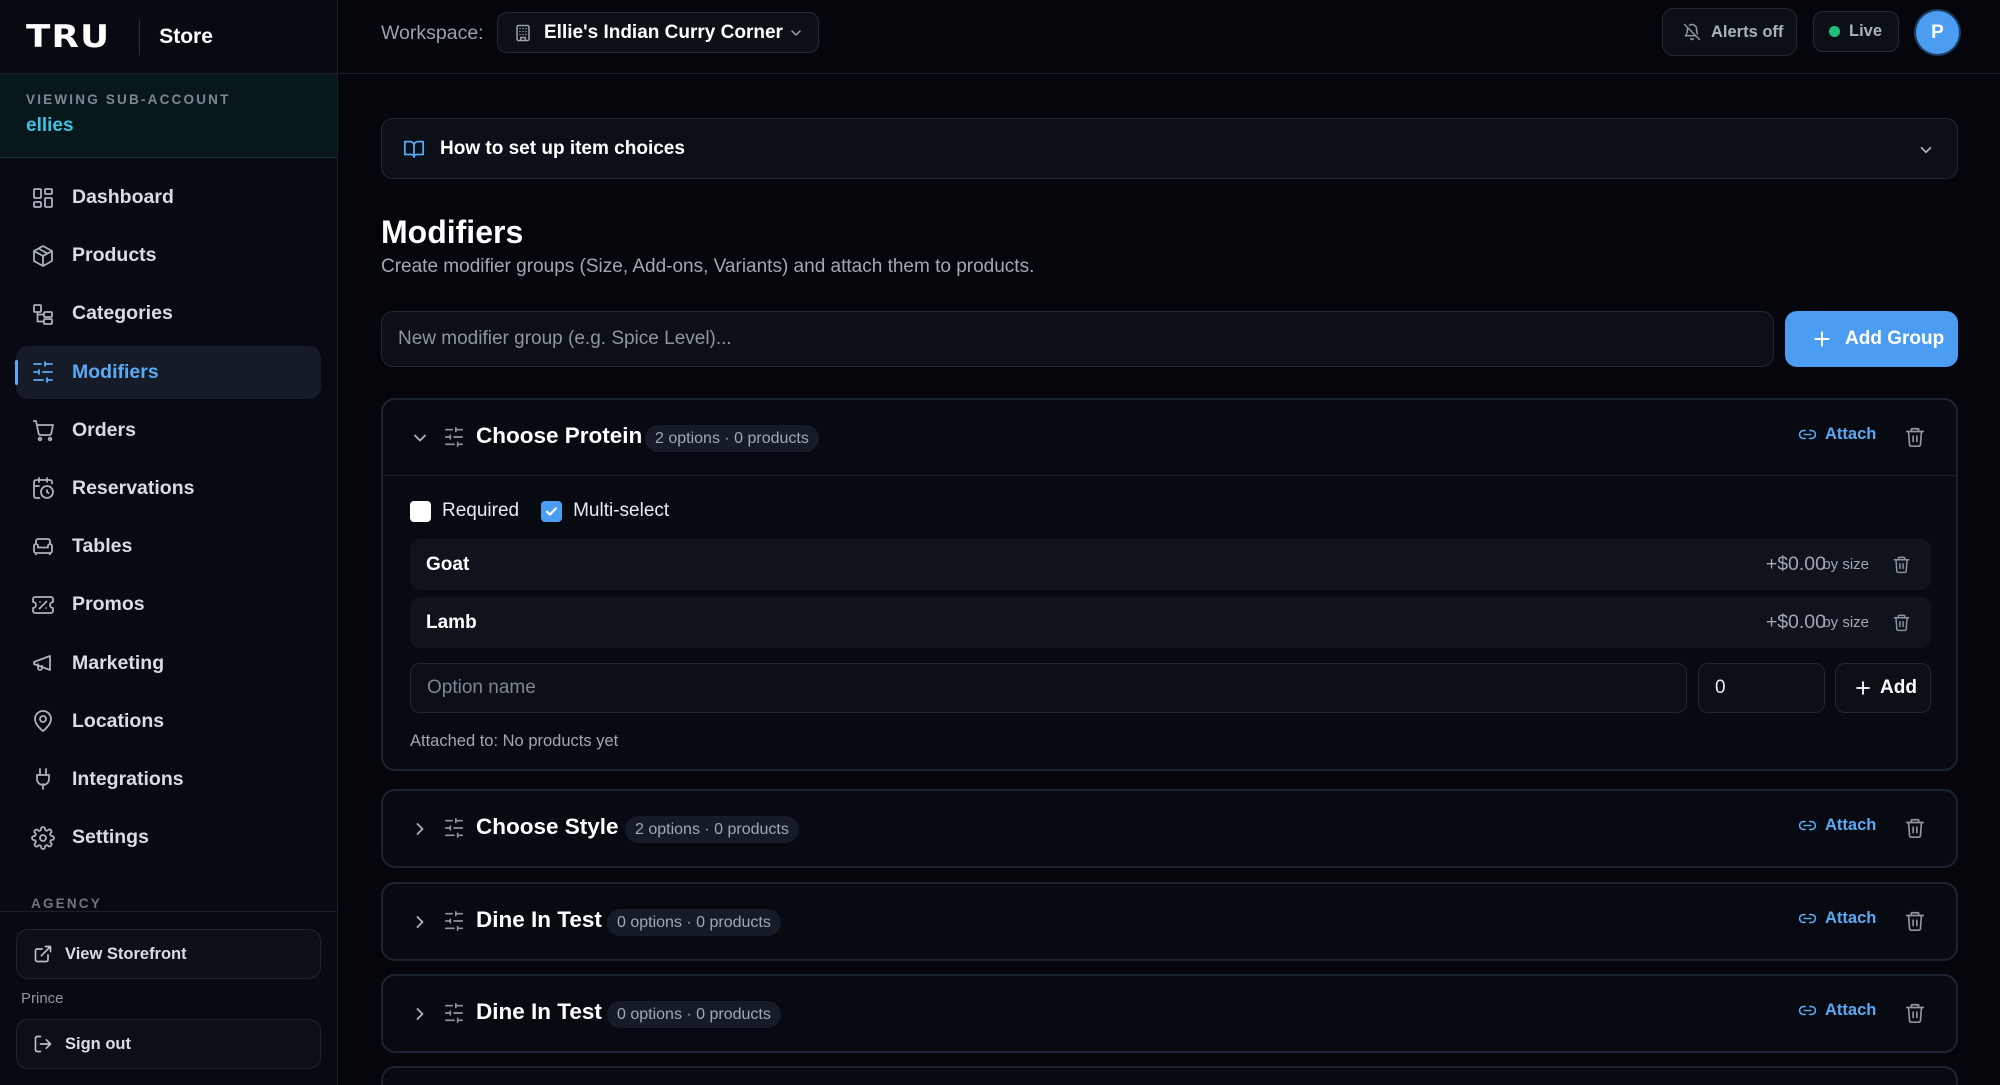 This screenshot has height=1085, width=2000. Describe the element at coordinates (110, 837) in the screenshot. I see `sidebar-item-label: Settings` at that location.